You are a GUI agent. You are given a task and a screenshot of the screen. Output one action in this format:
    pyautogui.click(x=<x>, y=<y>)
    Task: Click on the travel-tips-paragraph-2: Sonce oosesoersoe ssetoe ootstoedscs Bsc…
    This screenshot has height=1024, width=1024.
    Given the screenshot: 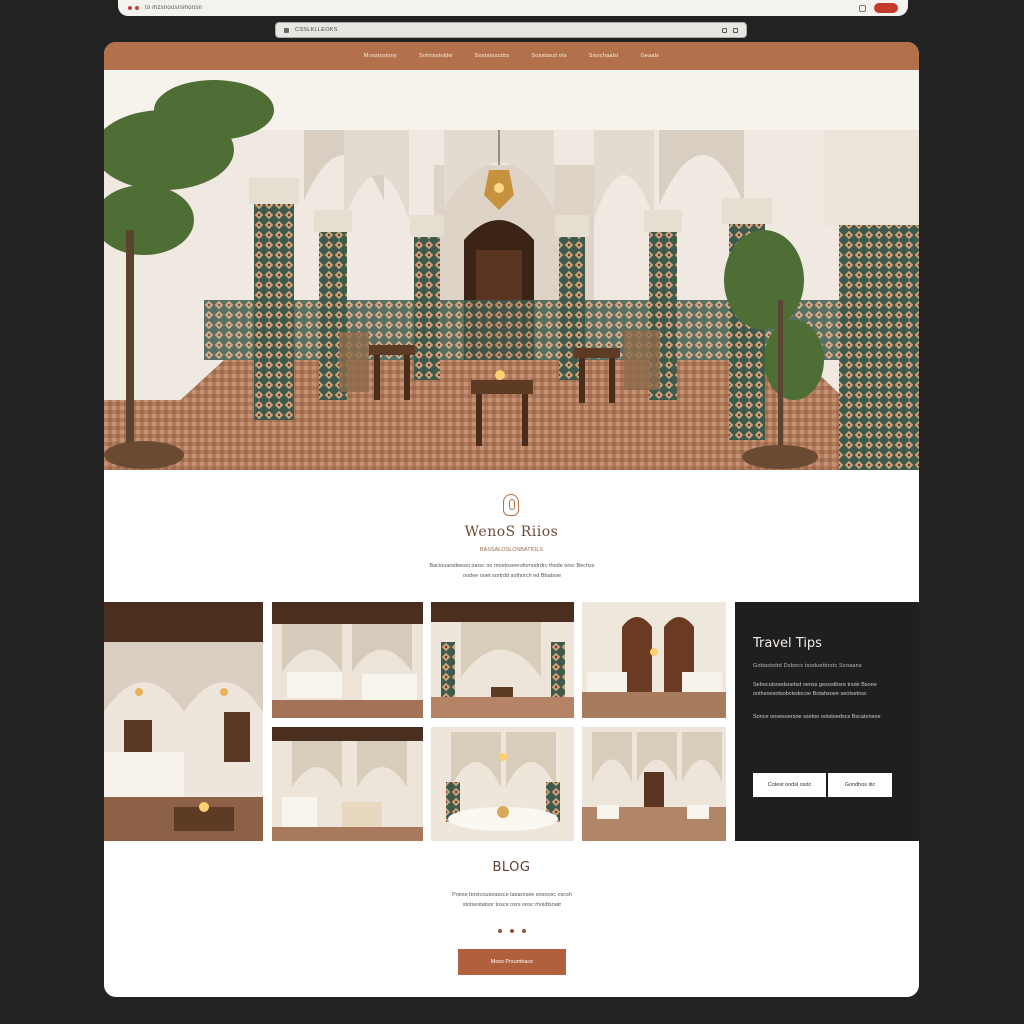 What is the action you would take?
    pyautogui.click(x=817, y=717)
    